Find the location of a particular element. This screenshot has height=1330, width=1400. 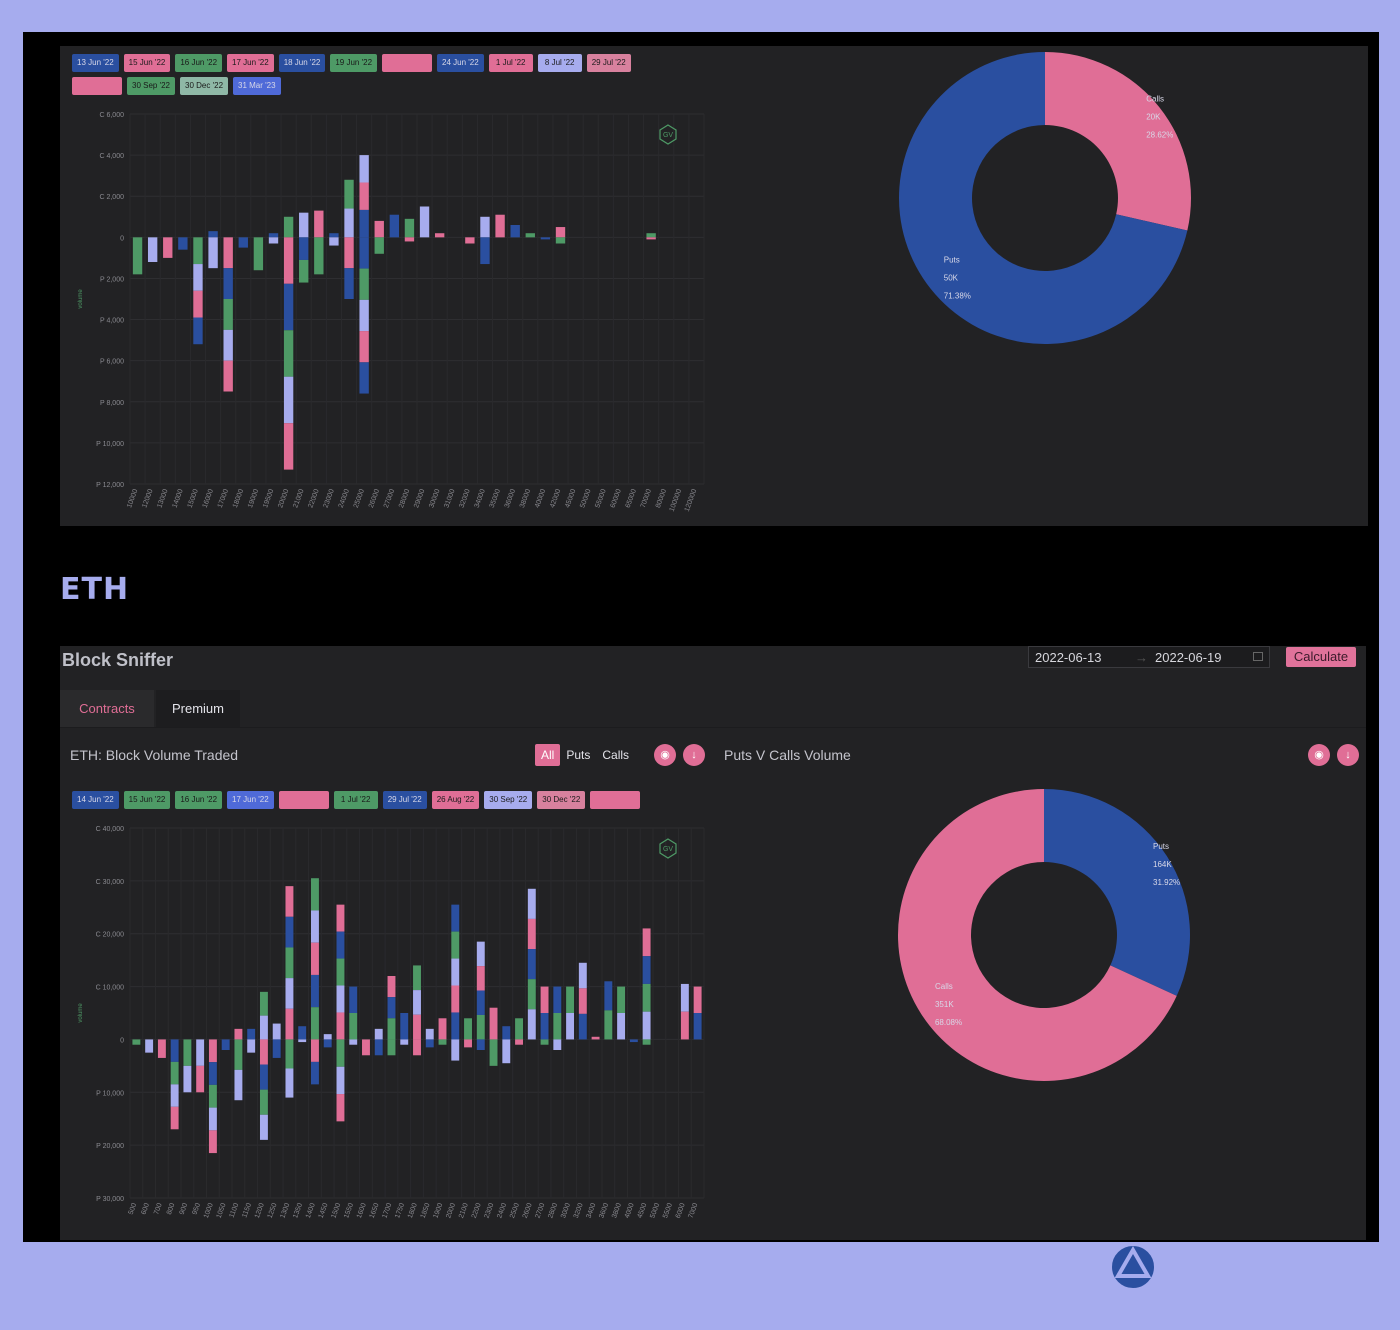

tab-premium: Premium is located at coordinates (198, 708).